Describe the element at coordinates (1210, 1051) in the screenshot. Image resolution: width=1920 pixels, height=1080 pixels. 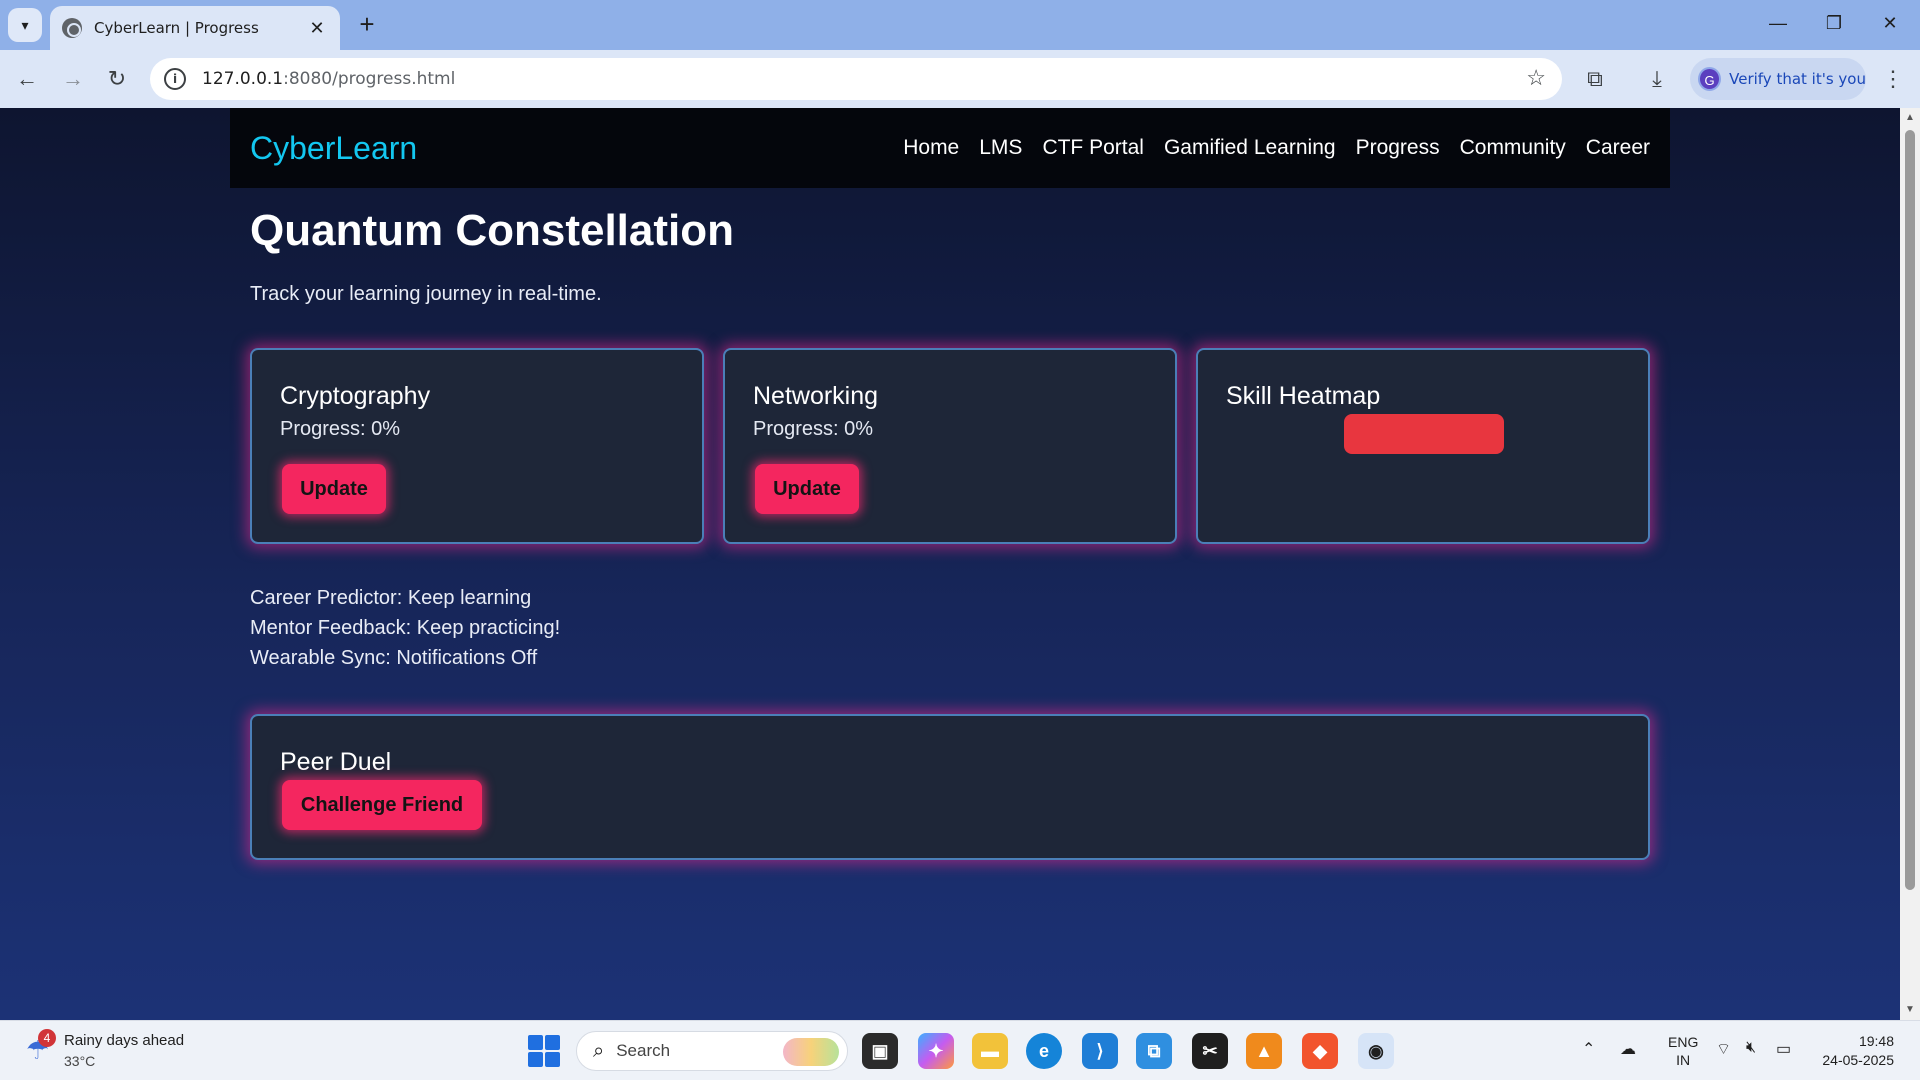
I see `capcut-icon: ✂` at that location.